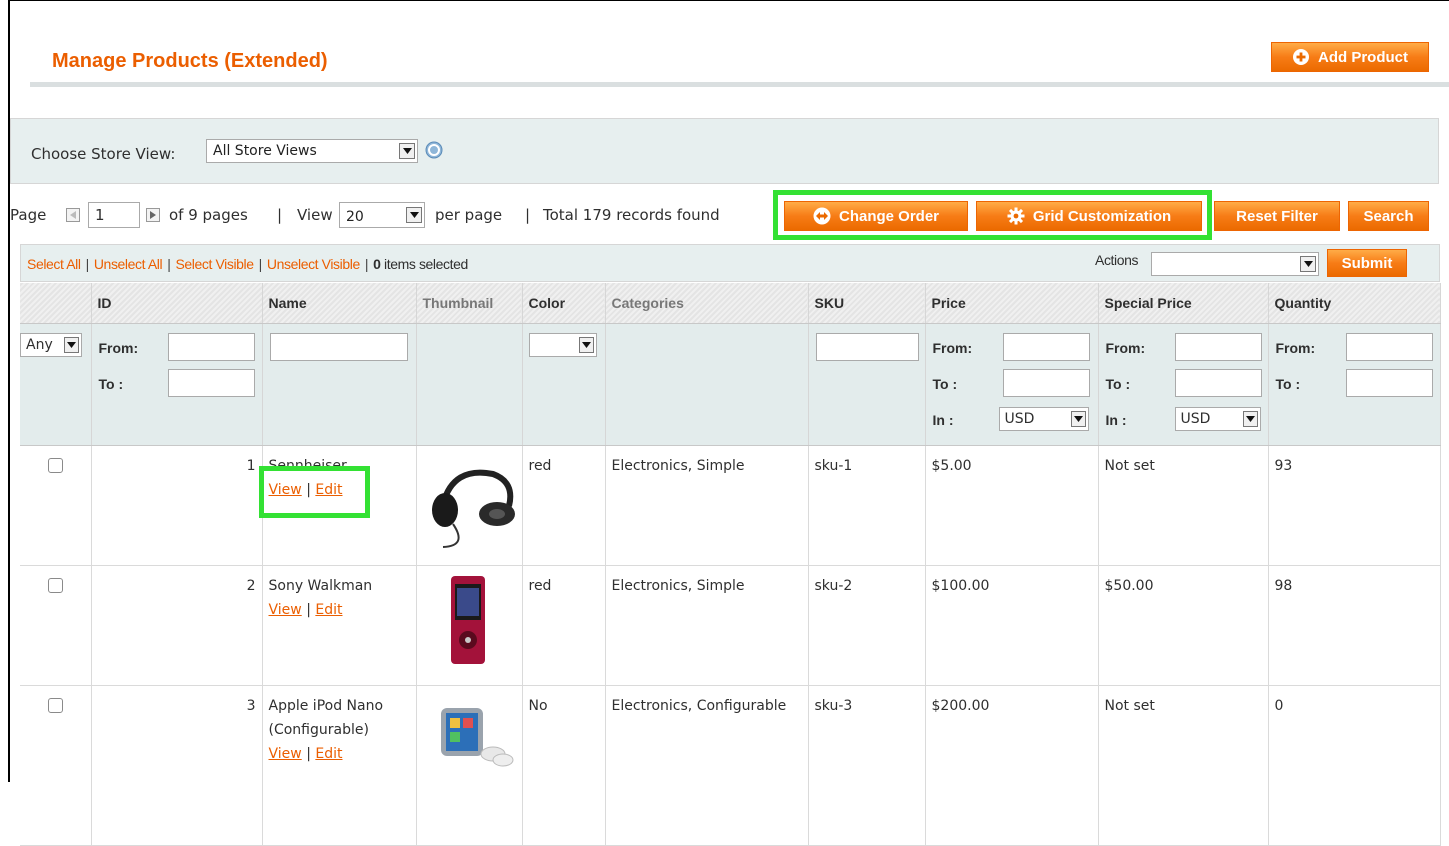 This screenshot has width=1449, height=846. Describe the element at coordinates (1354, 303) in the screenshot. I see `column-header-quantity: Quantity` at that location.